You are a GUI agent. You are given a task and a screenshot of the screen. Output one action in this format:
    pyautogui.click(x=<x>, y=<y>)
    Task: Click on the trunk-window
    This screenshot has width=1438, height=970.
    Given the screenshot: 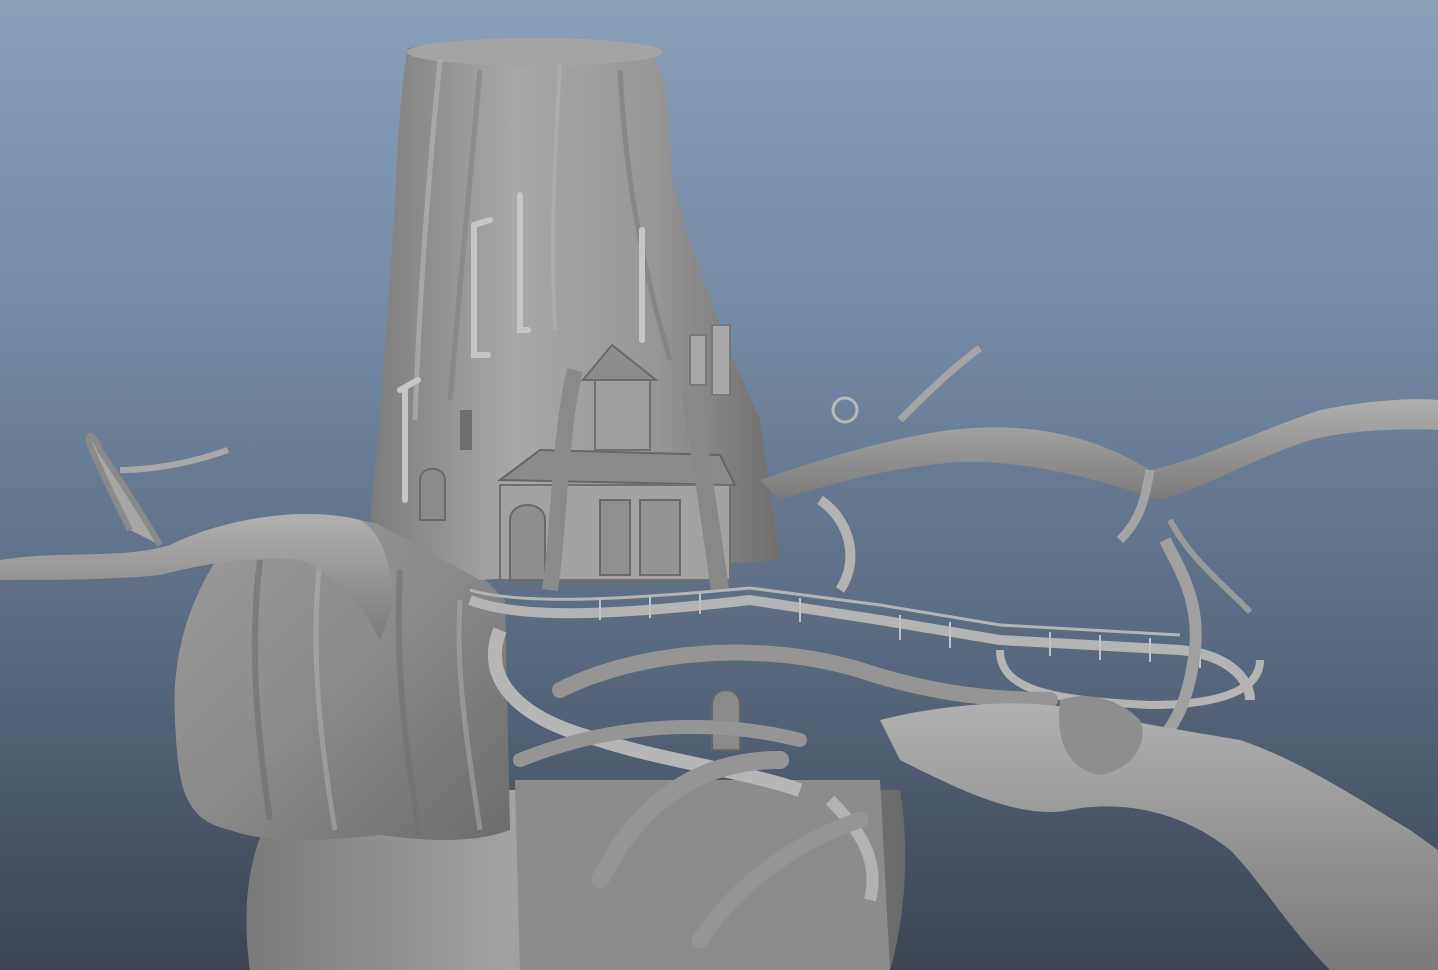 What is the action you would take?
    pyautogui.click(x=466, y=430)
    